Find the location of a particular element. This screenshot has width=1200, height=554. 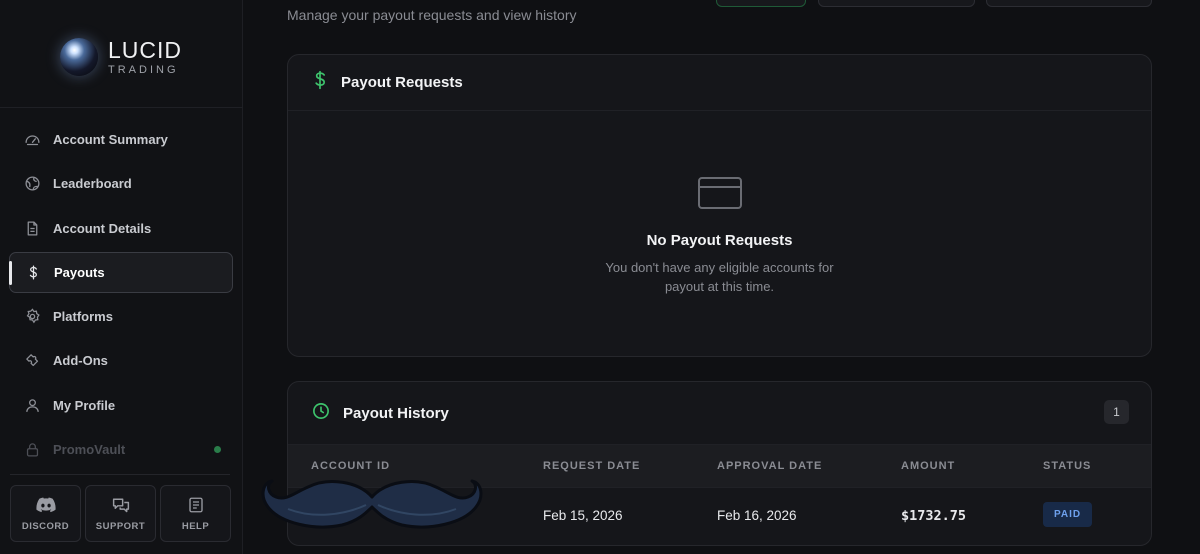

empty-state-description-line: You don't have any eligible accounts for is located at coordinates (719, 267).